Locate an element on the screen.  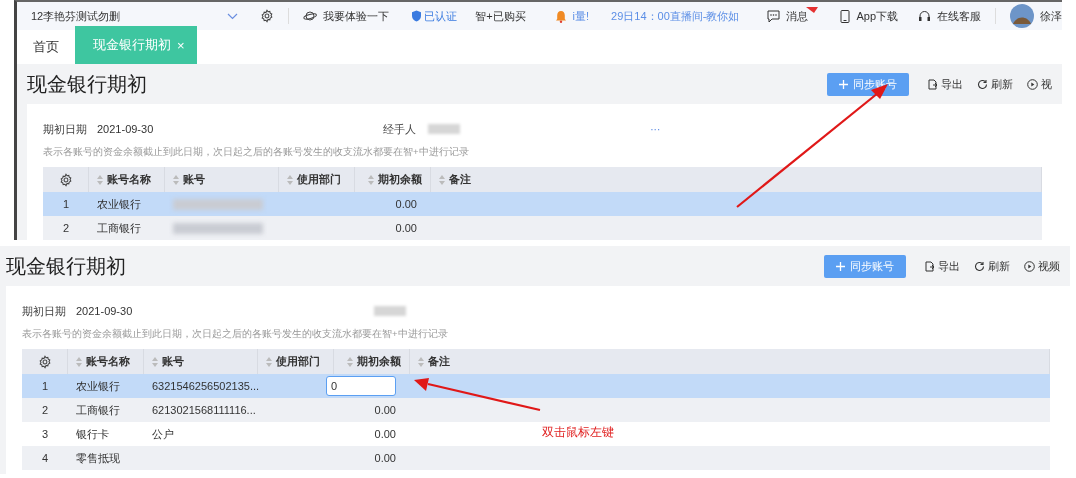
table-cell: 银行卡 is located at coordinates (92, 434).